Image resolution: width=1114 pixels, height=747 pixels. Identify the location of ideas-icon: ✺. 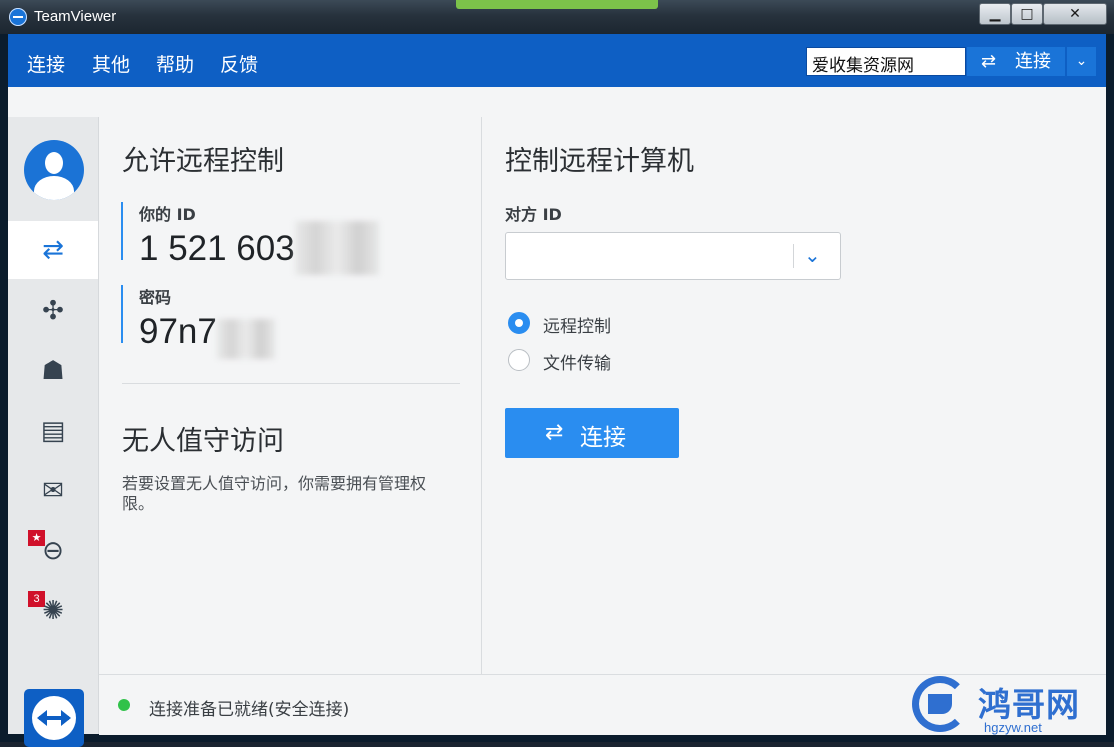
(53, 611).